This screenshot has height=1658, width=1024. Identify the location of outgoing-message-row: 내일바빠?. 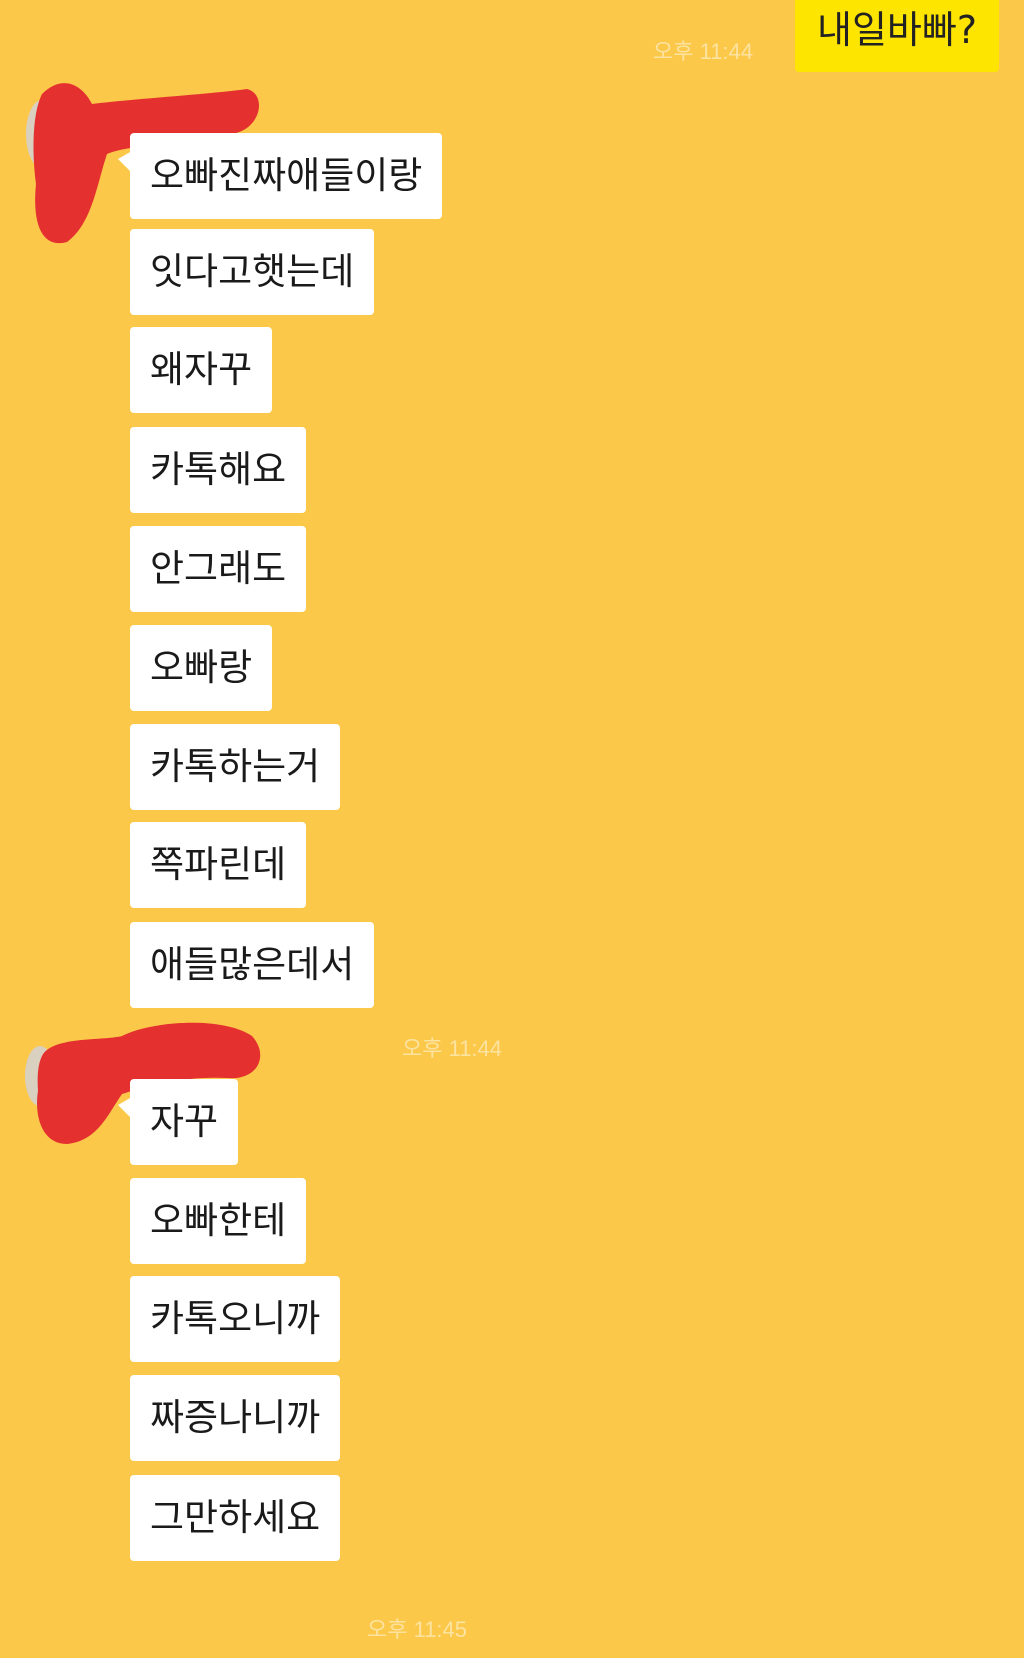
(896, 36).